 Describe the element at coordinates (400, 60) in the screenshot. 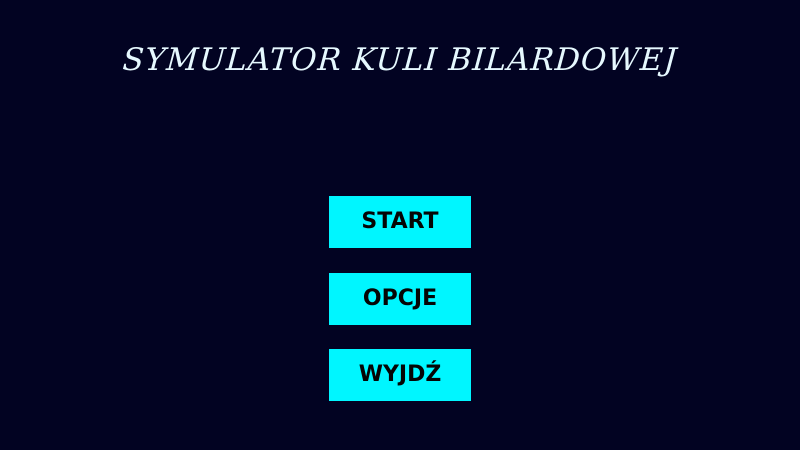

I see `game-title: SYMULATOR KULI BILARDOWEJ` at that location.